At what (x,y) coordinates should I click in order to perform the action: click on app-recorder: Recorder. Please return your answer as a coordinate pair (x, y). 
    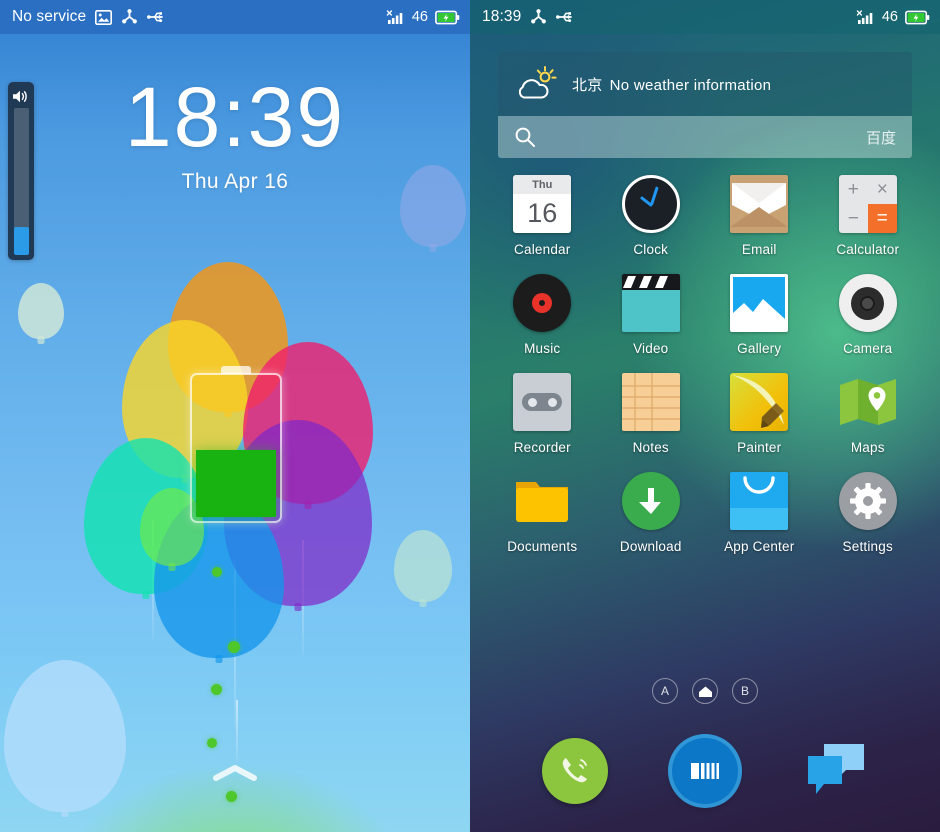
    Looking at the image, I should click on (542, 414).